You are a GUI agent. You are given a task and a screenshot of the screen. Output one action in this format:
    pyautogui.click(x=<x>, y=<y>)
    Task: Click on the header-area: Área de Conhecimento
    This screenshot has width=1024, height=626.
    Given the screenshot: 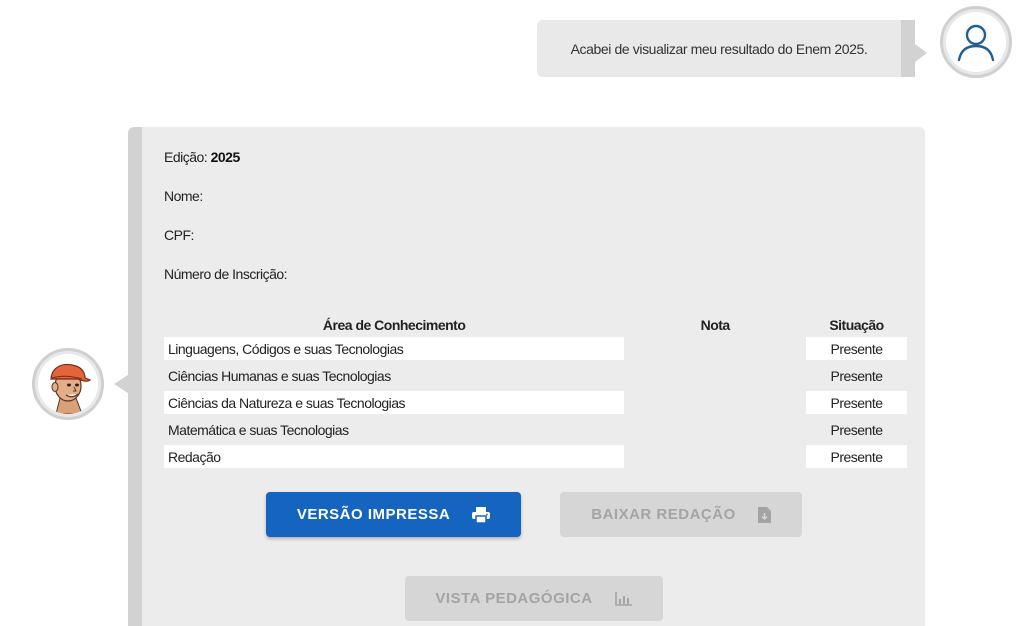 What is the action you would take?
    pyautogui.click(x=394, y=325)
    